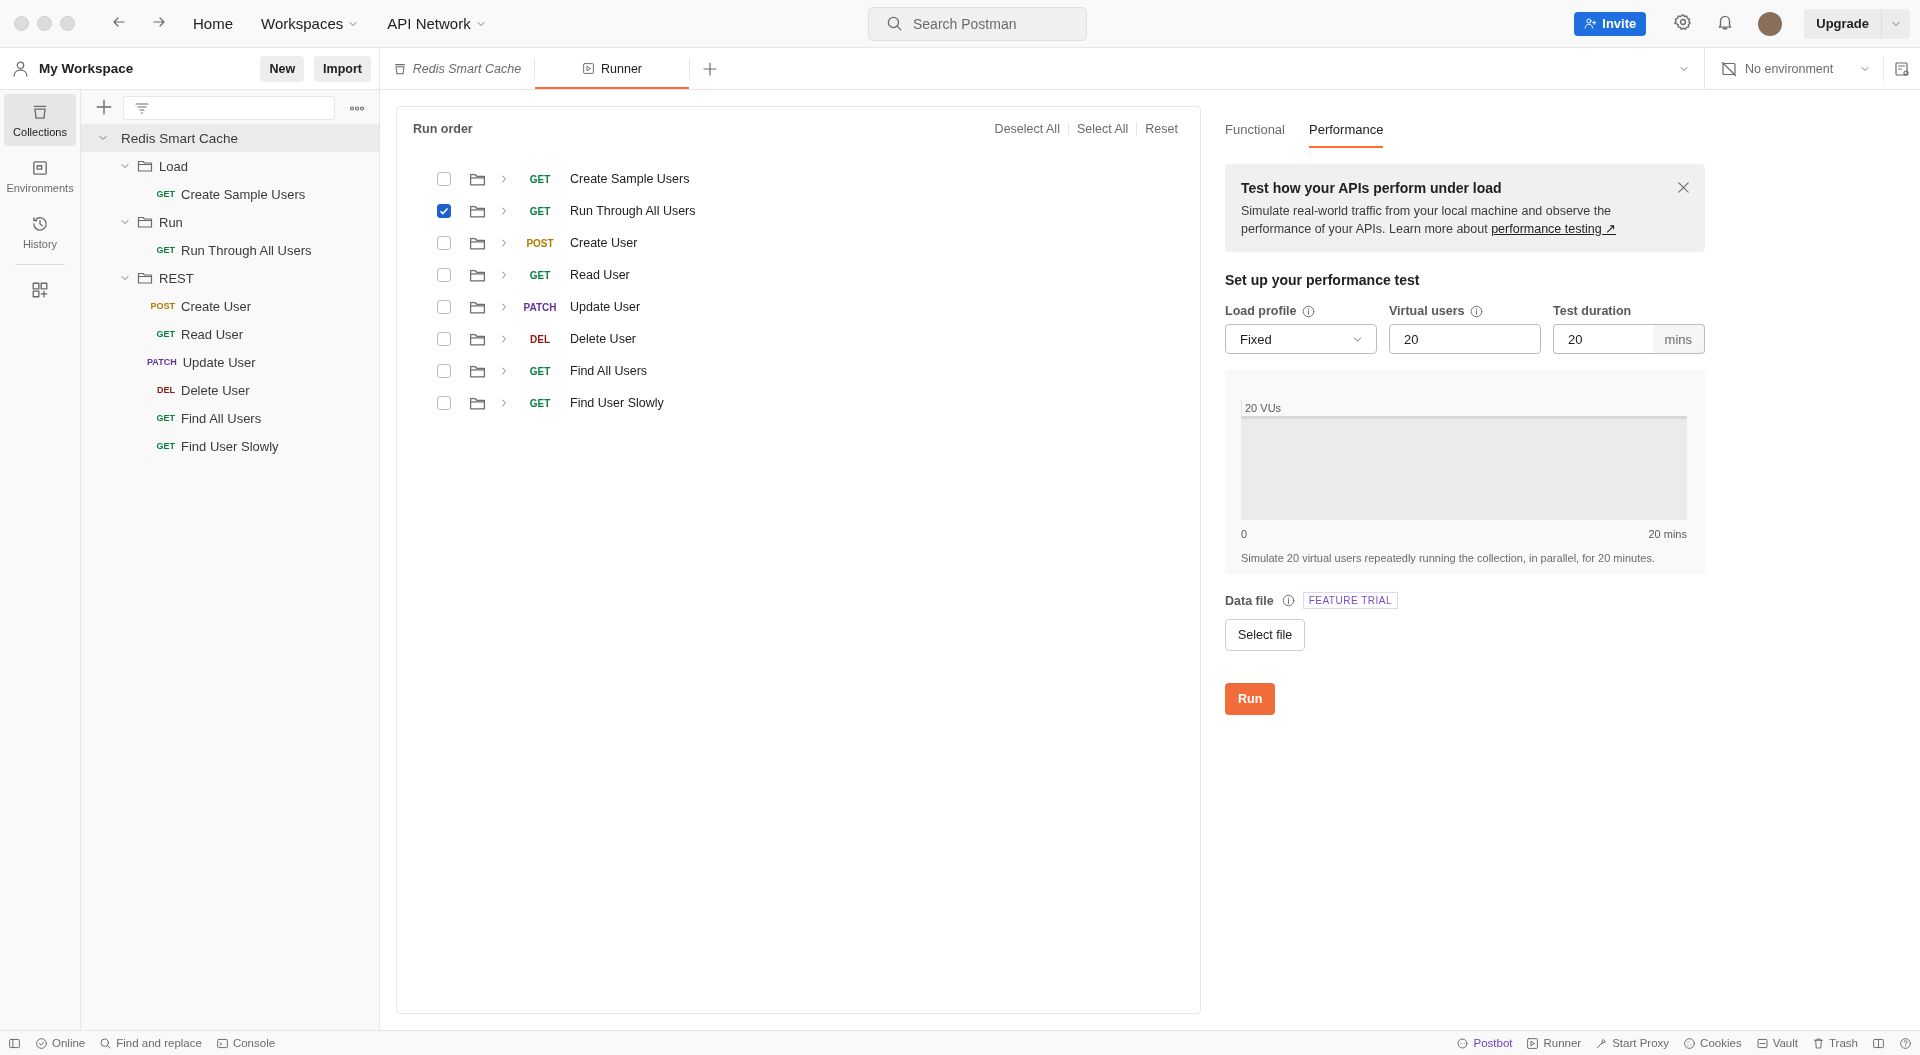  What do you see at coordinates (977, 24) in the screenshot?
I see `search-field: Search Postman` at bounding box center [977, 24].